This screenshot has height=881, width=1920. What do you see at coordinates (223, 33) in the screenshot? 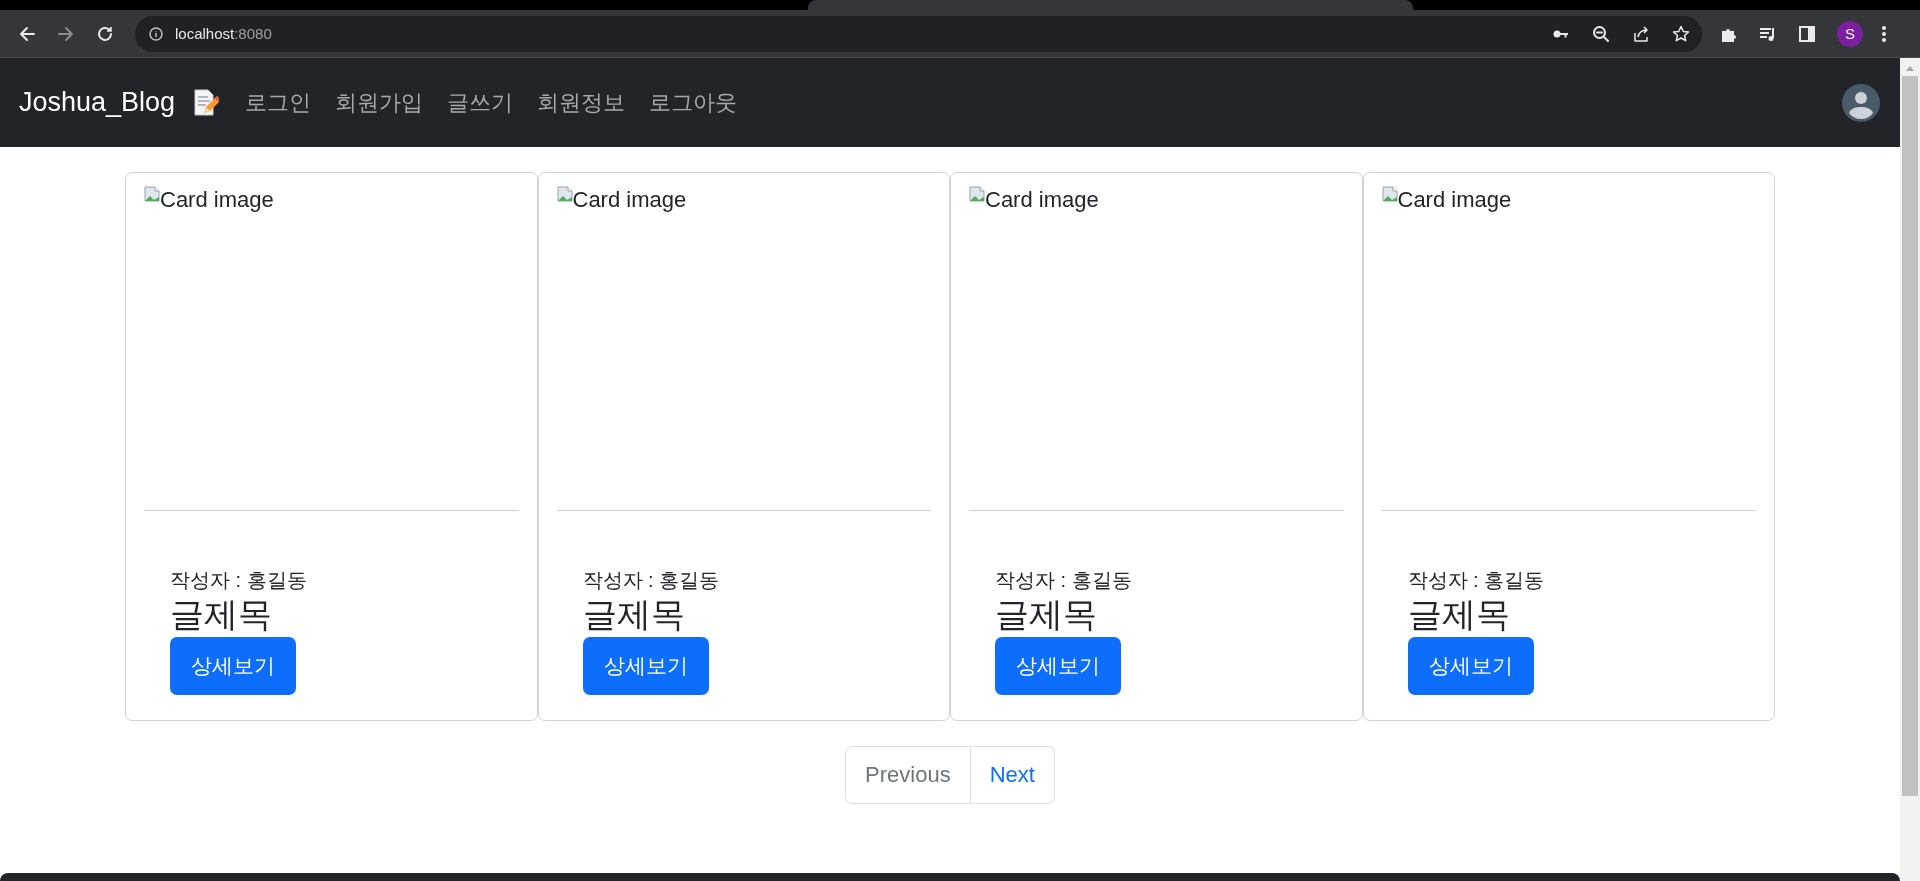
I see `url-text: localhost:8080` at bounding box center [223, 33].